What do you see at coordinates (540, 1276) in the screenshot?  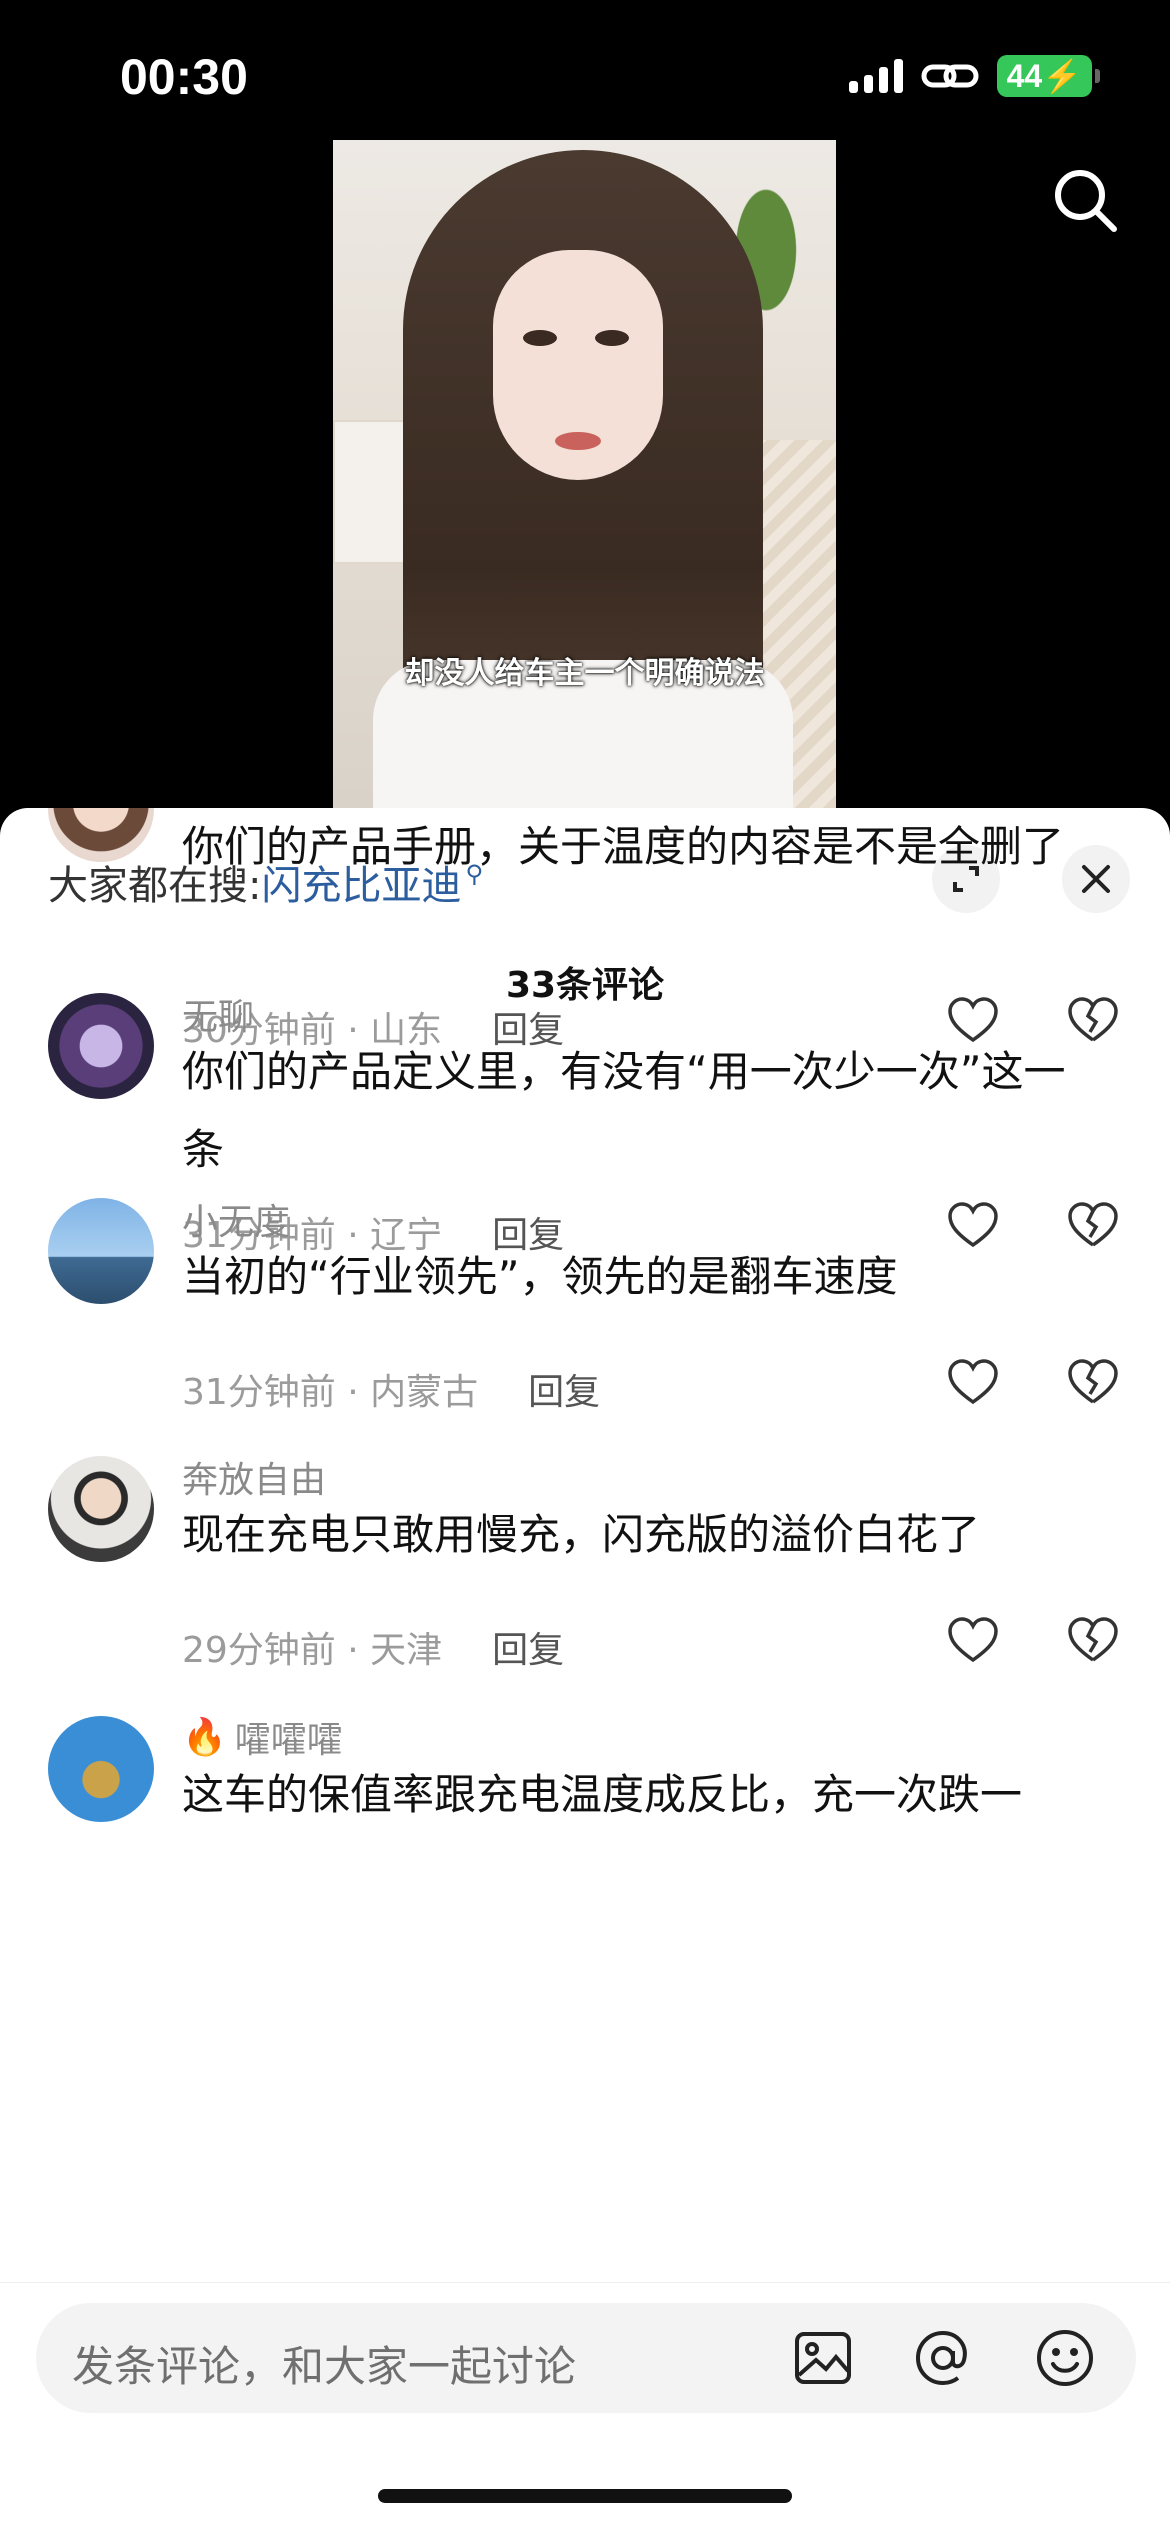 I see `comment-text: 当初的“行业领先”，领先的是翻车速度` at bounding box center [540, 1276].